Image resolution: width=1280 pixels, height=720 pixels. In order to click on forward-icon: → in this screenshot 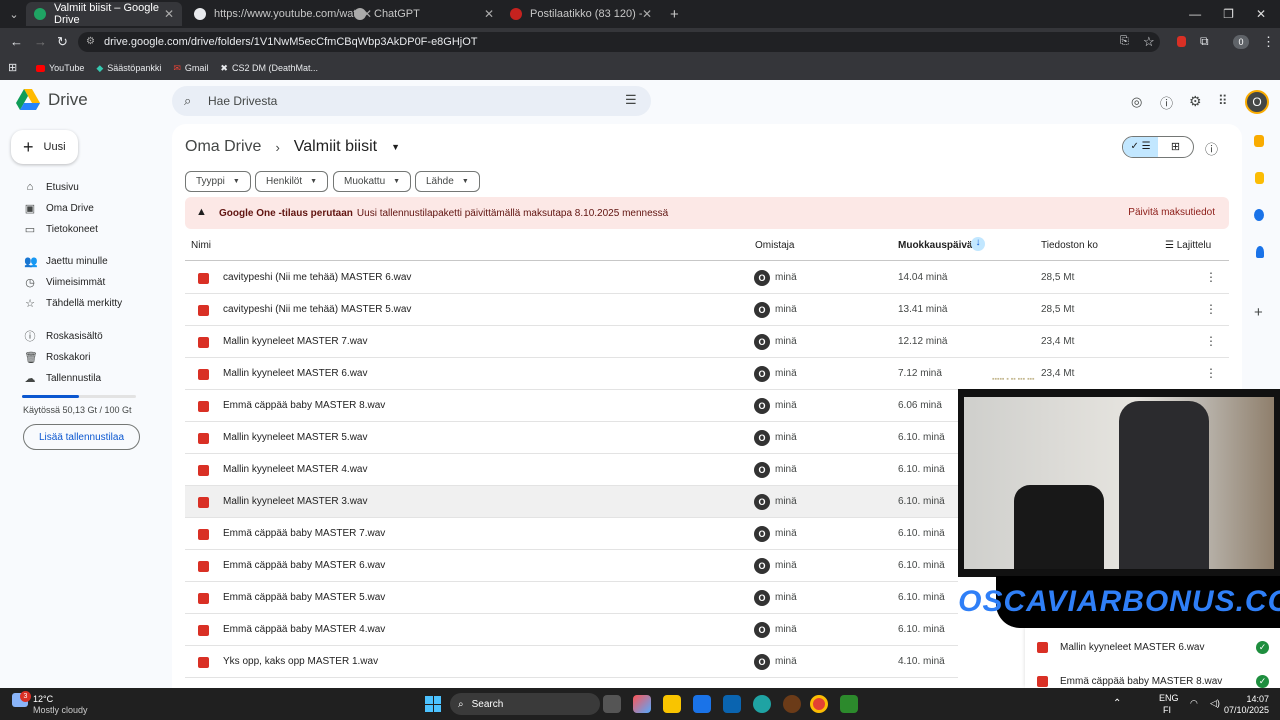, I will do `click(40, 41)`.